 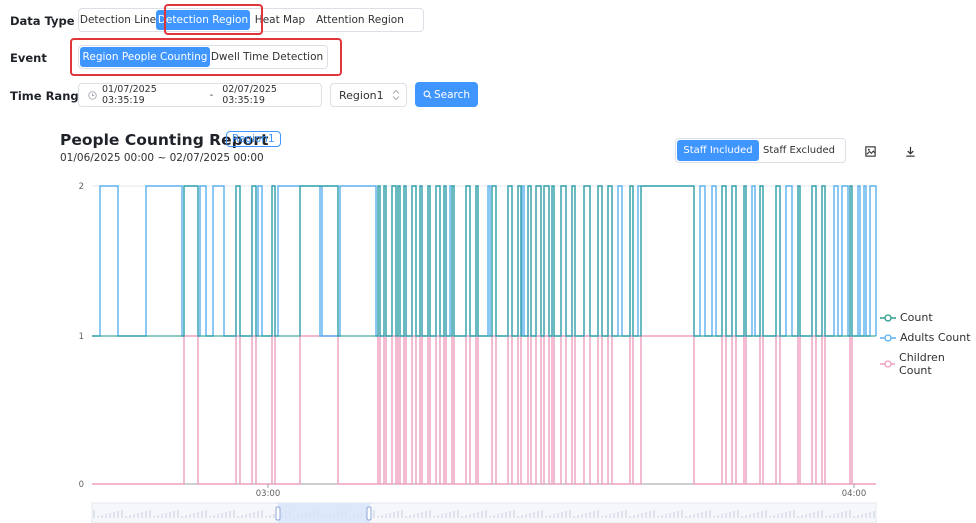 What do you see at coordinates (870, 151) in the screenshot?
I see `image-export-icon` at bounding box center [870, 151].